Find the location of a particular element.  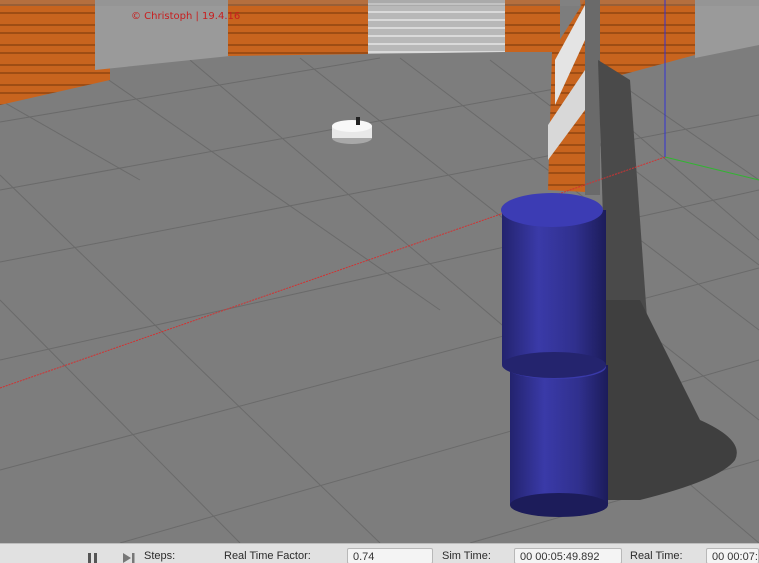

step-button is located at coordinates (129, 556).